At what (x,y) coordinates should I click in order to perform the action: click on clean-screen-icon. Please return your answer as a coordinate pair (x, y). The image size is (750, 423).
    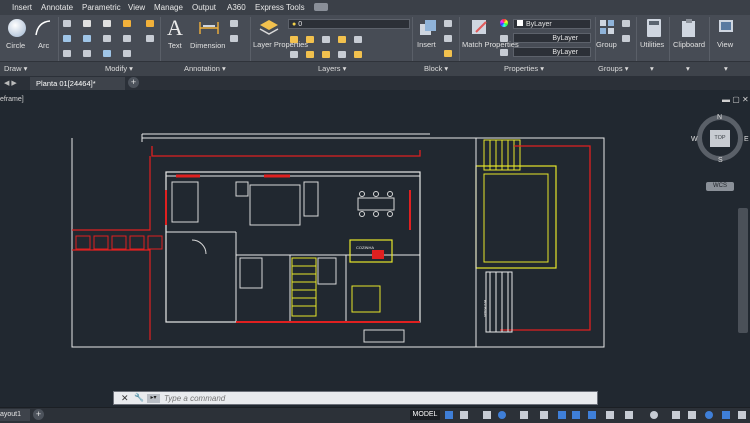
    Looking at the image, I should click on (709, 415).